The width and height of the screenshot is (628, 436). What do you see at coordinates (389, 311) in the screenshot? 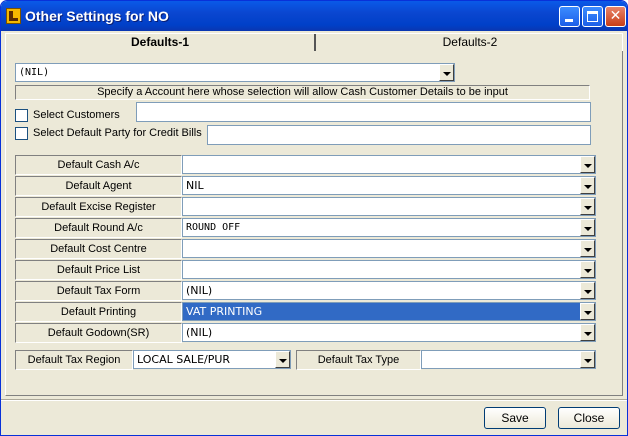
I see `default-printing-select: VAT PRINTING` at bounding box center [389, 311].